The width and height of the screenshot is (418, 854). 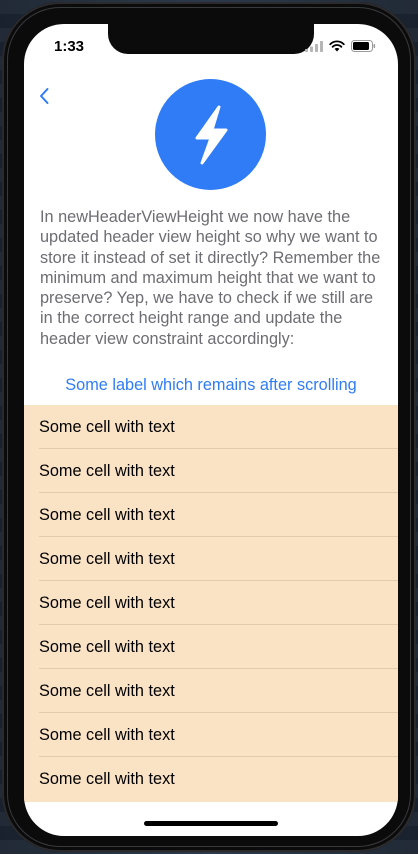 What do you see at coordinates (211, 385) in the screenshot?
I see `sticky-label: Some label which remains after scrolling` at bounding box center [211, 385].